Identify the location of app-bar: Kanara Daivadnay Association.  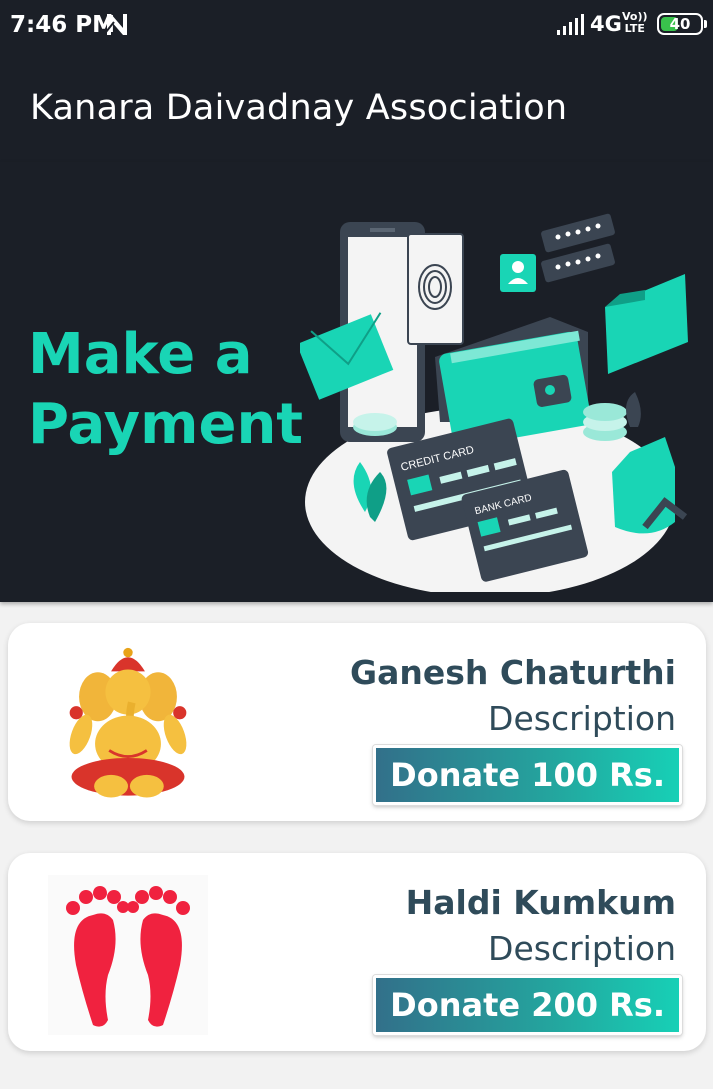
(356, 107).